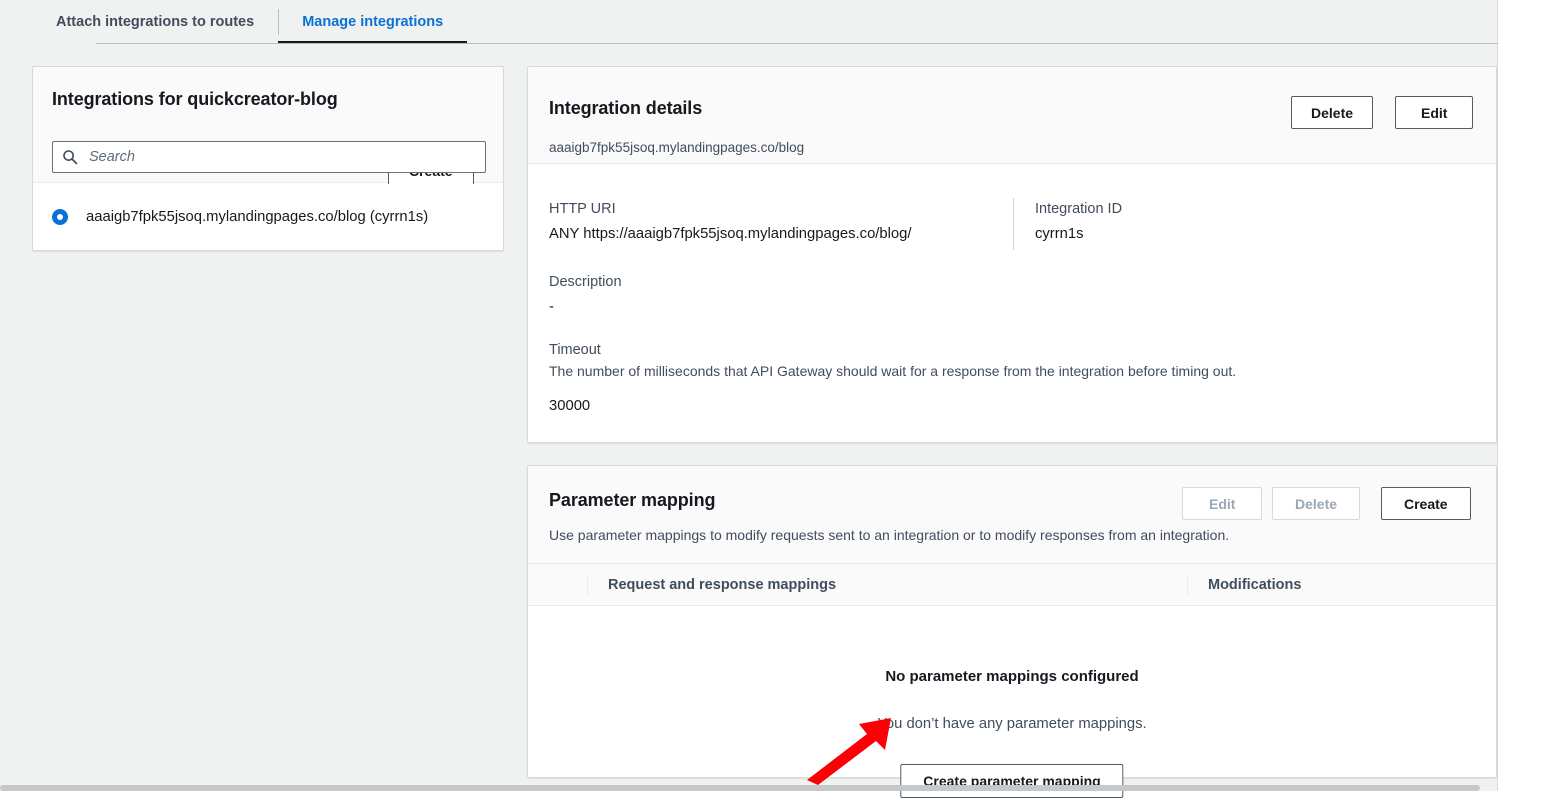  What do you see at coordinates (1222, 503) in the screenshot?
I see `edit-parameter-mapping-button: Edit` at bounding box center [1222, 503].